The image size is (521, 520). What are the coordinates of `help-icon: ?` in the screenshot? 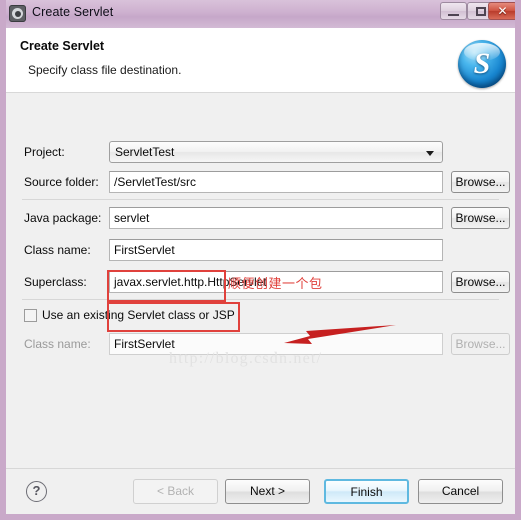 It's located at (36, 491).